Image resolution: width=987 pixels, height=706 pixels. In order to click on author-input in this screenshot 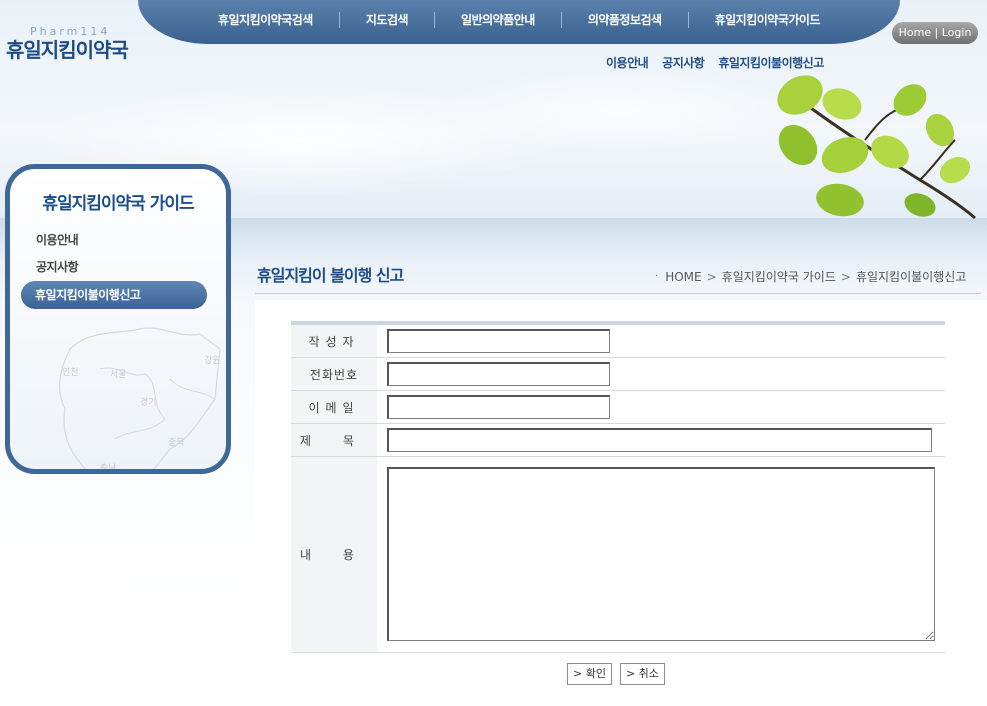, I will do `click(498, 341)`.